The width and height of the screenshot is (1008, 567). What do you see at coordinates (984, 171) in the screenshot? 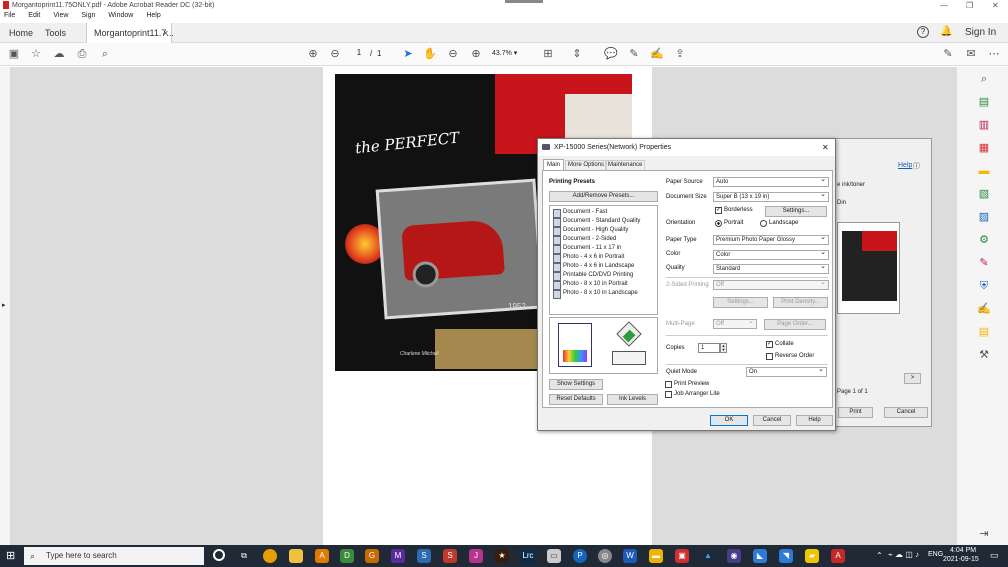
I see `comment-tool-icon: ▬` at bounding box center [984, 171].